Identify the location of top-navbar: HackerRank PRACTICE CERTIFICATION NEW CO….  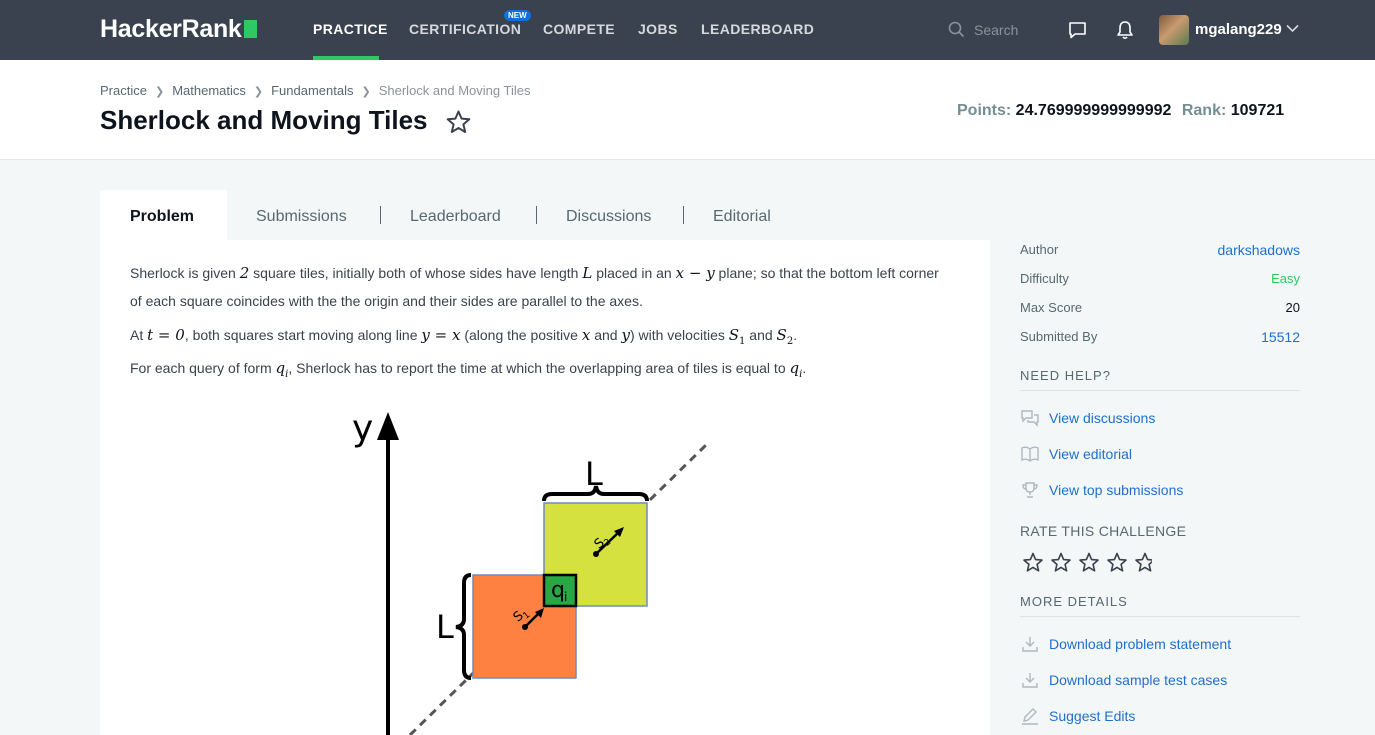
(687, 30).